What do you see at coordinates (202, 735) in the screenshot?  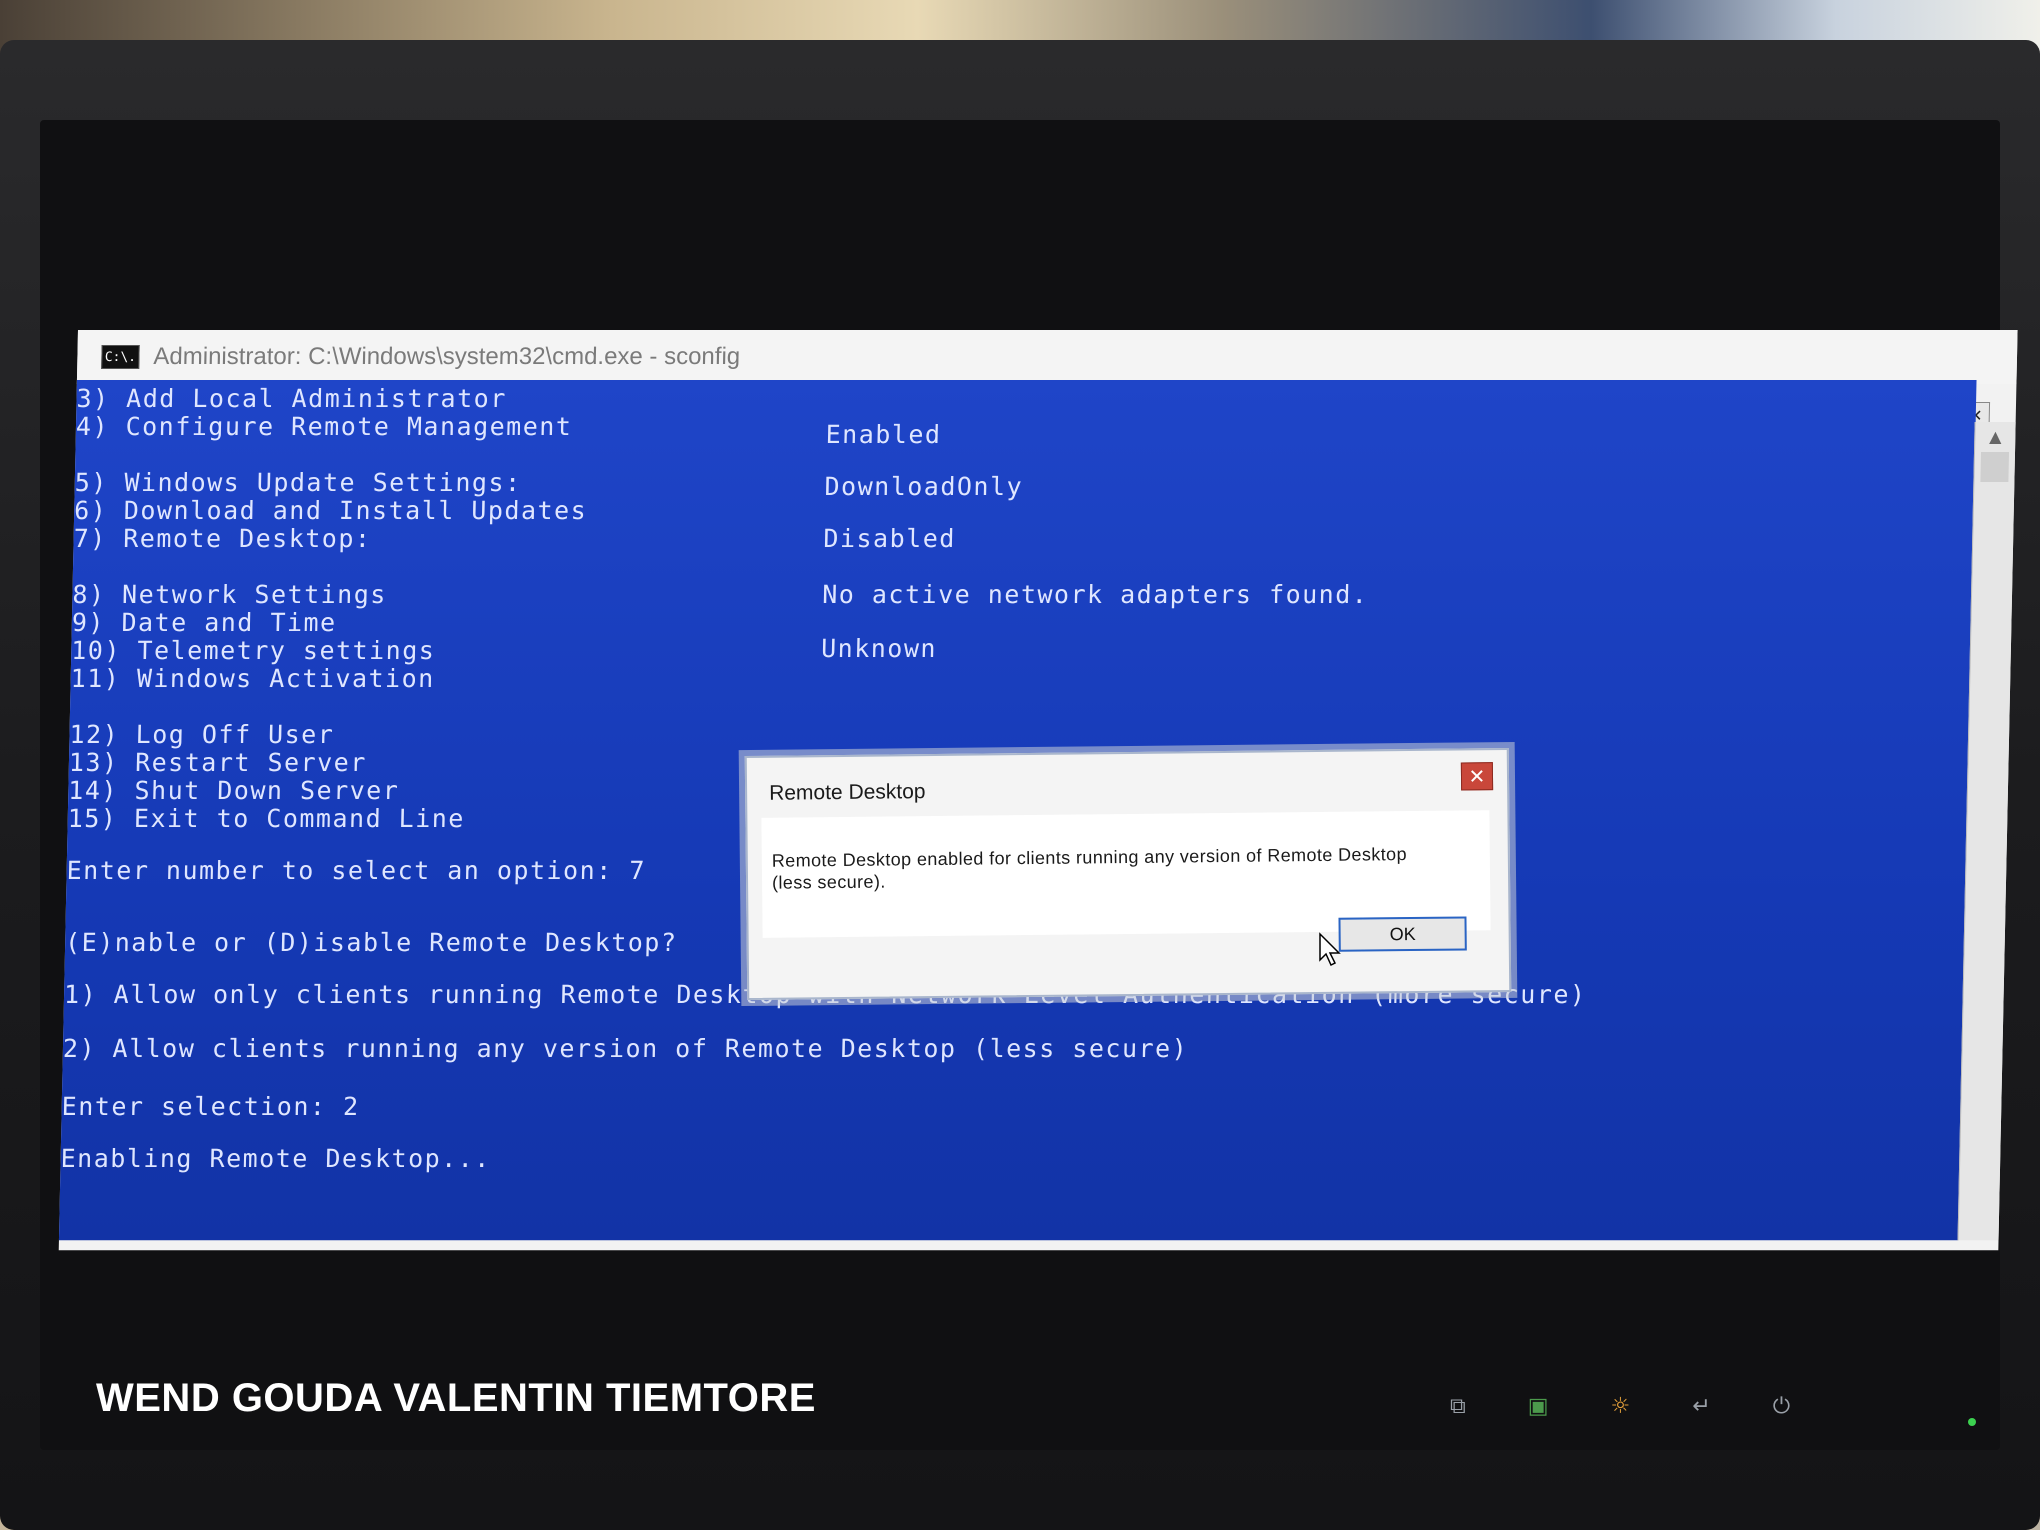 I see `menu-item-12: 12) Log Off User` at bounding box center [202, 735].